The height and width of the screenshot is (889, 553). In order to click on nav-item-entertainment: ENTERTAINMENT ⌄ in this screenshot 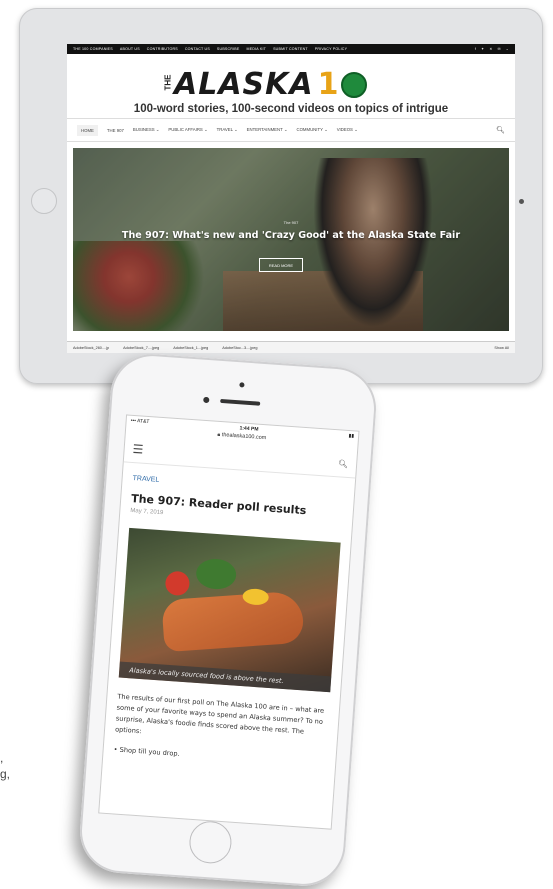, I will do `click(267, 130)`.